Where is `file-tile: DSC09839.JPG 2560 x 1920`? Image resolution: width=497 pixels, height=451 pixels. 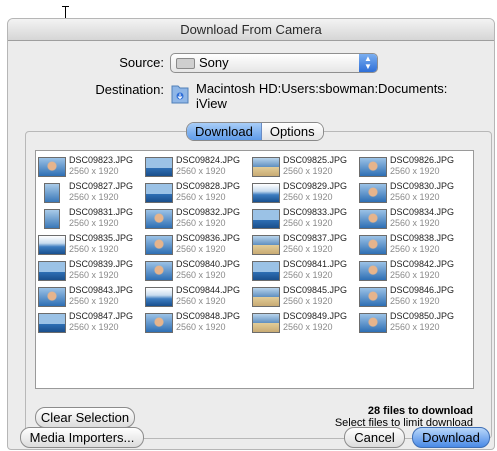
file-tile: DSC09839.JPG 2560 x 1920 is located at coordinates (90, 271).